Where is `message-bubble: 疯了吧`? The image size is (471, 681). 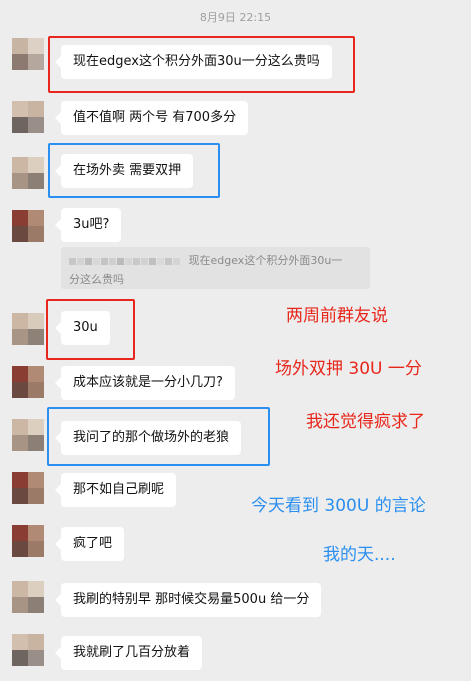 message-bubble: 疯了吧 is located at coordinates (89, 544).